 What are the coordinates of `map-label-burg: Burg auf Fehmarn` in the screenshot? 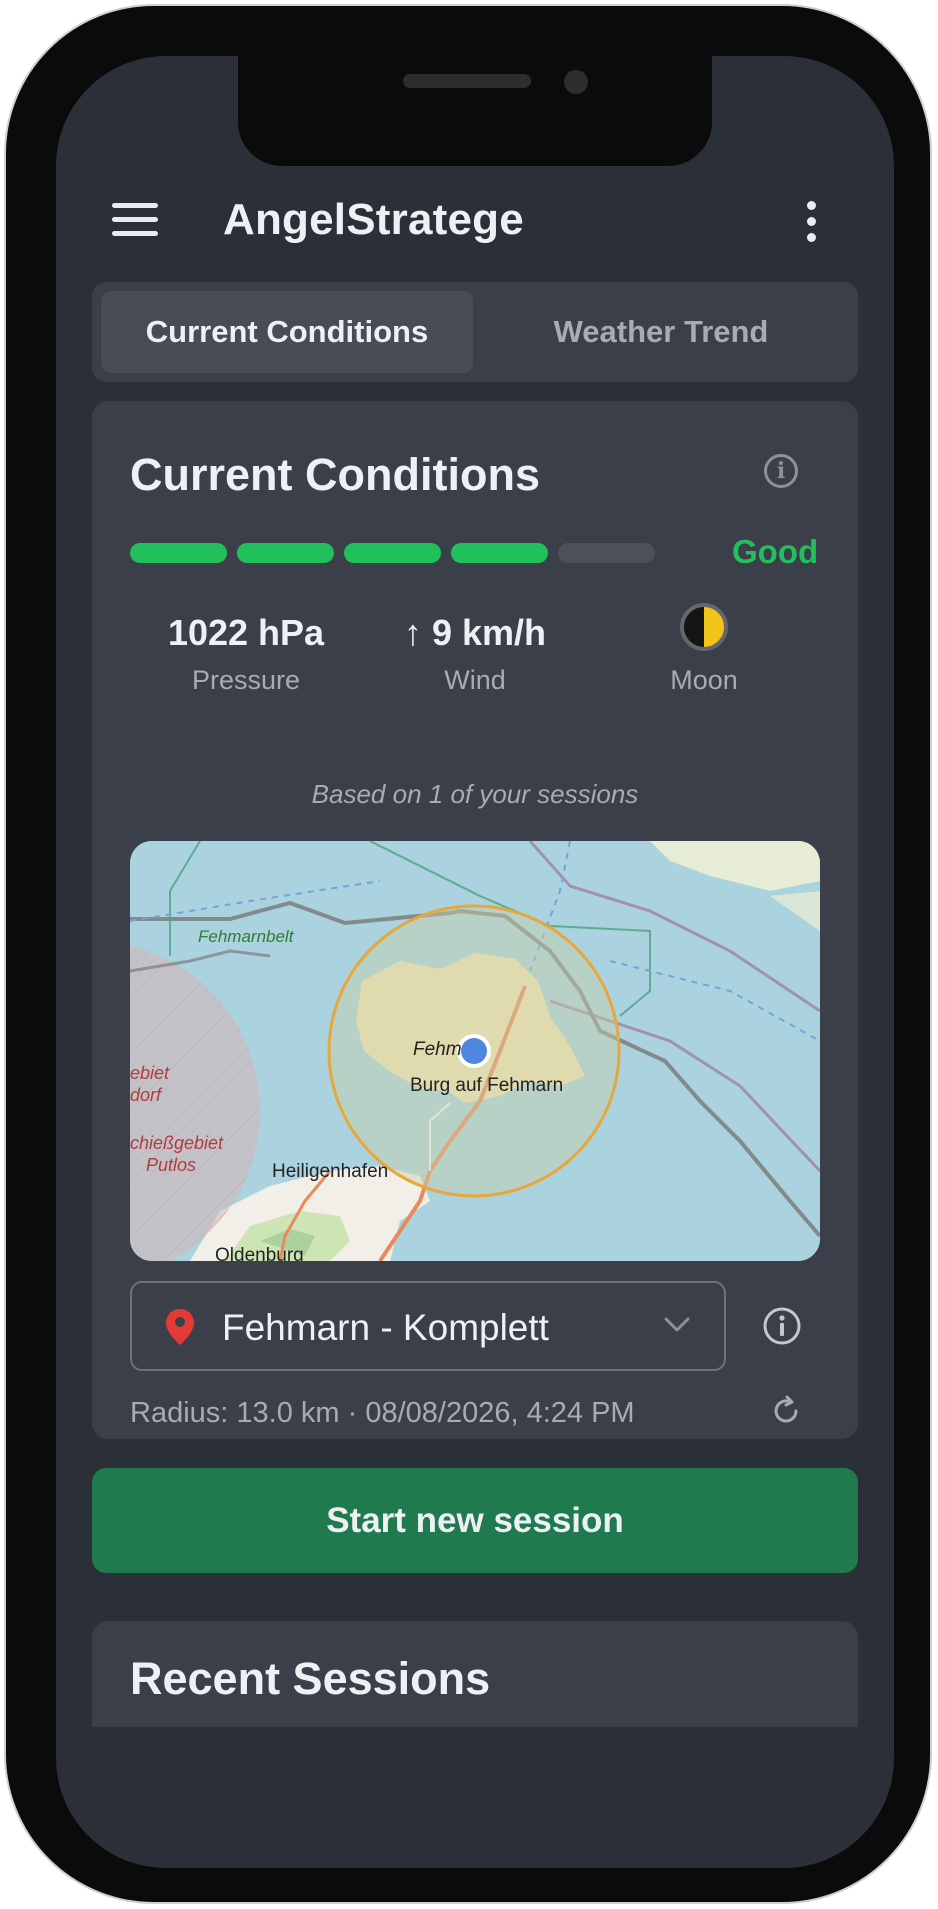 It's located at (487, 1085).